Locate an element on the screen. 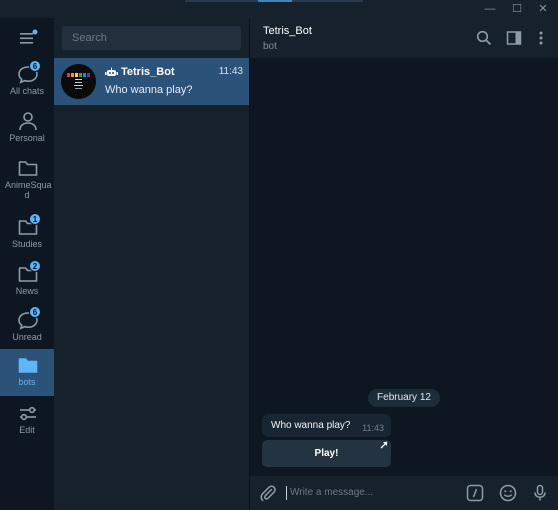  conversation-title: Tetris_Bot is located at coordinates (287, 31).